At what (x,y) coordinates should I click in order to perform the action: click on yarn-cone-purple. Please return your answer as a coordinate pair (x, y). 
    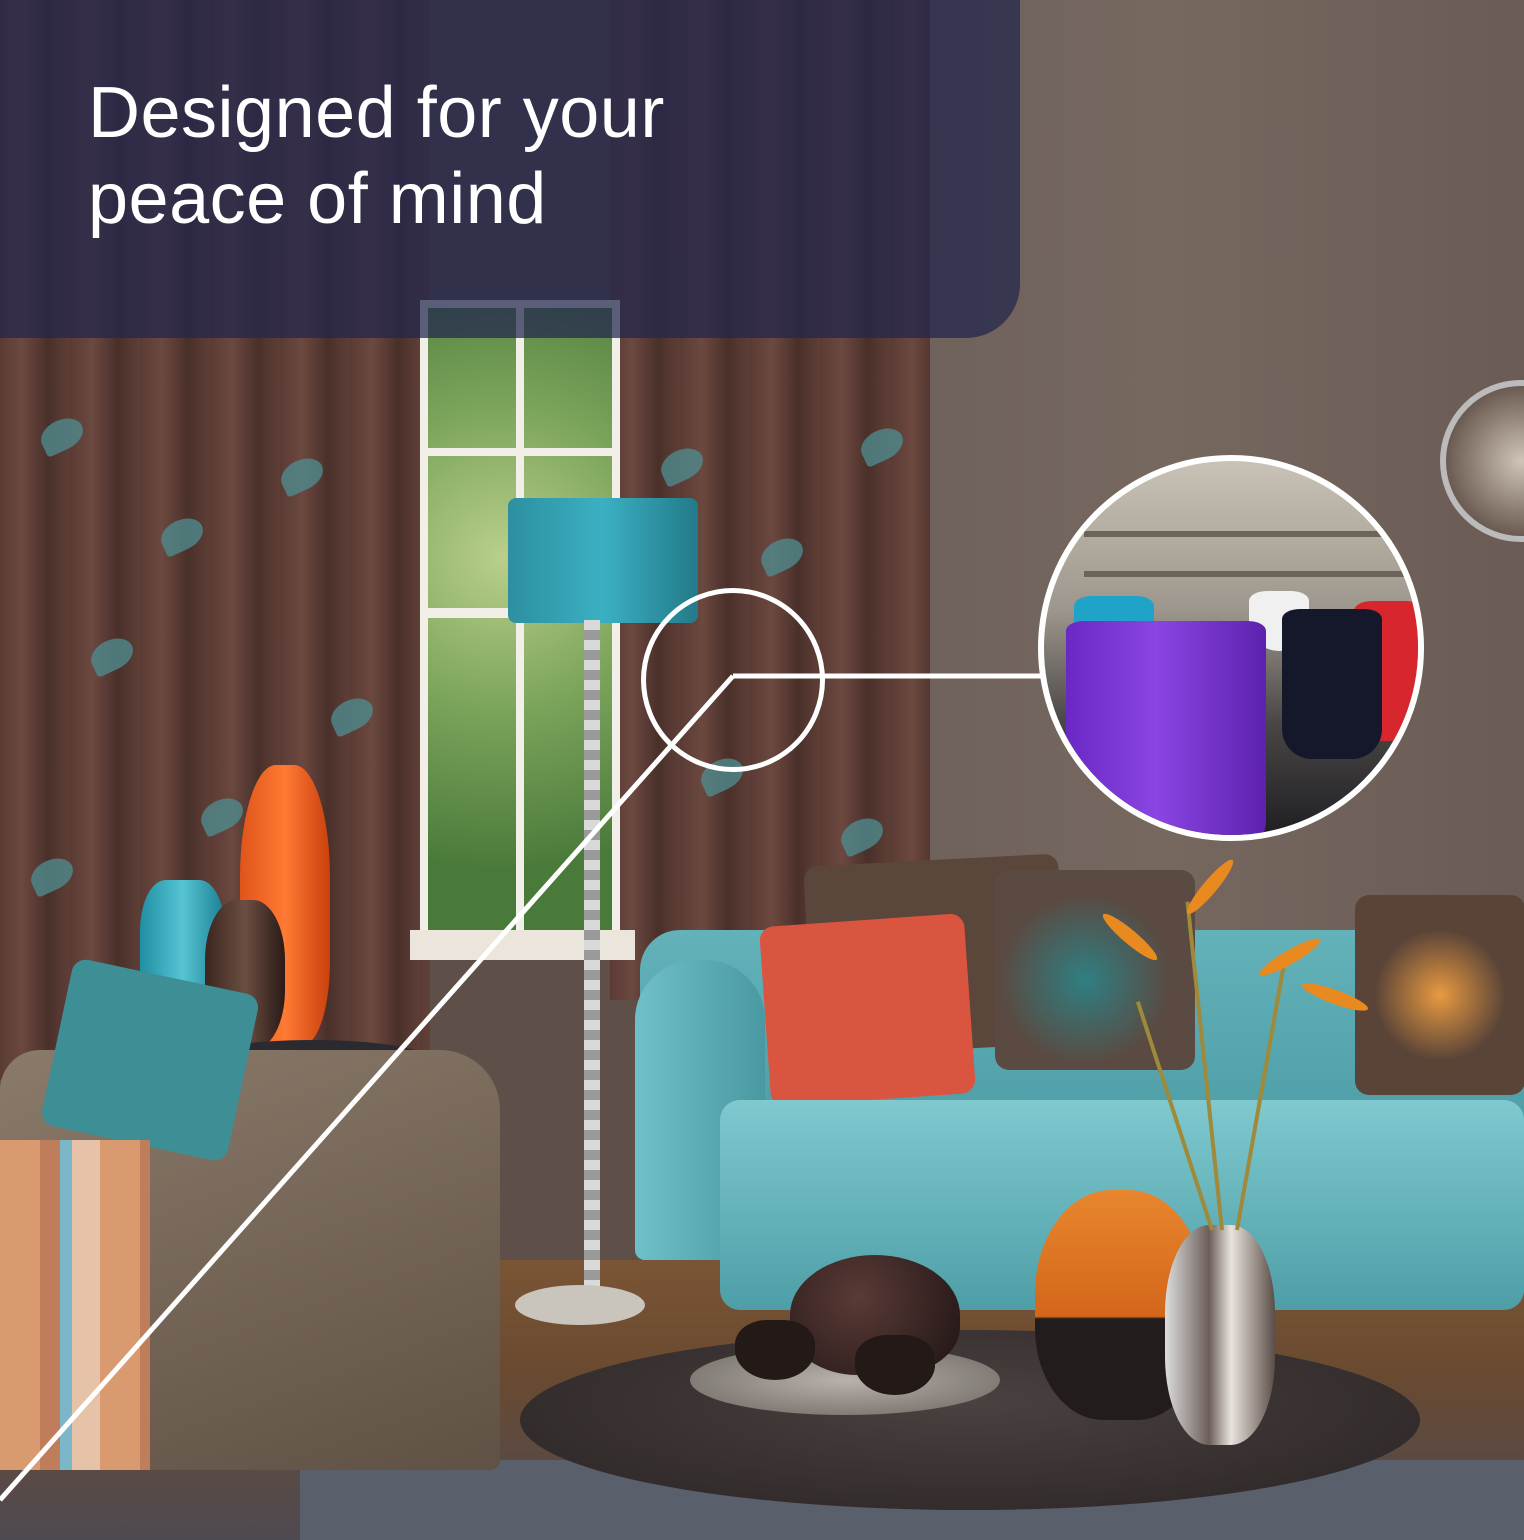
    Looking at the image, I should click on (1166, 728).